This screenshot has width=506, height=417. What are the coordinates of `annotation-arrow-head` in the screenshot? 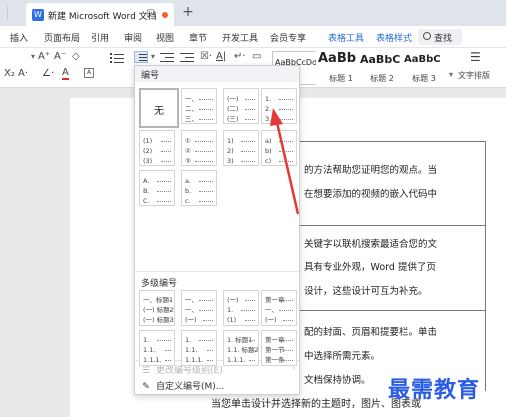 It's located at (276, 117).